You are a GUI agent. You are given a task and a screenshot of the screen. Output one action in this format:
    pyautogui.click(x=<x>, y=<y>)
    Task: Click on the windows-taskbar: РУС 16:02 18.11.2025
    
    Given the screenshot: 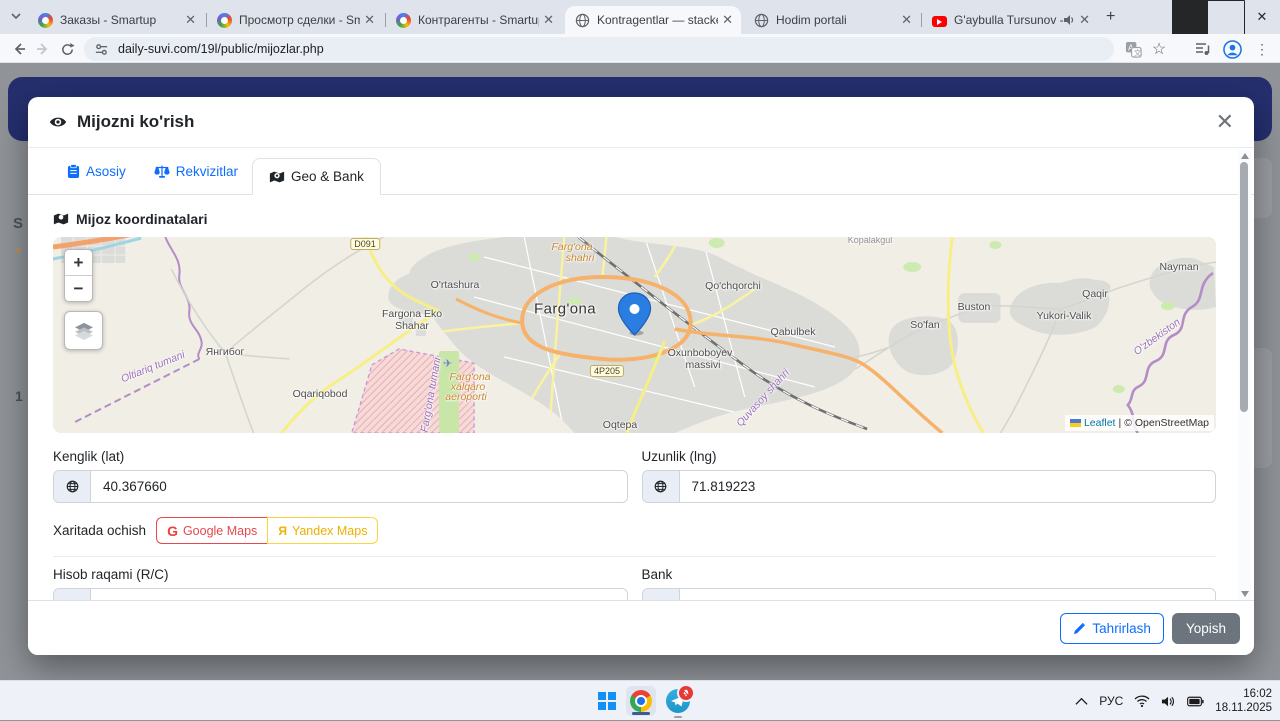 What is the action you would take?
    pyautogui.click(x=640, y=700)
    